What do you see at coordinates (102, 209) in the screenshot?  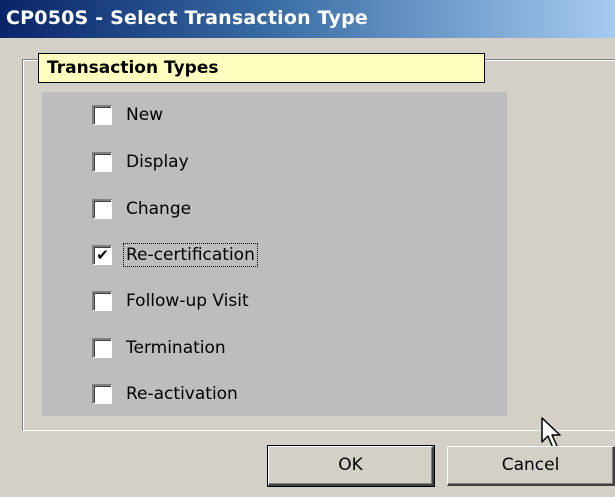 I see `checkbox-change` at bounding box center [102, 209].